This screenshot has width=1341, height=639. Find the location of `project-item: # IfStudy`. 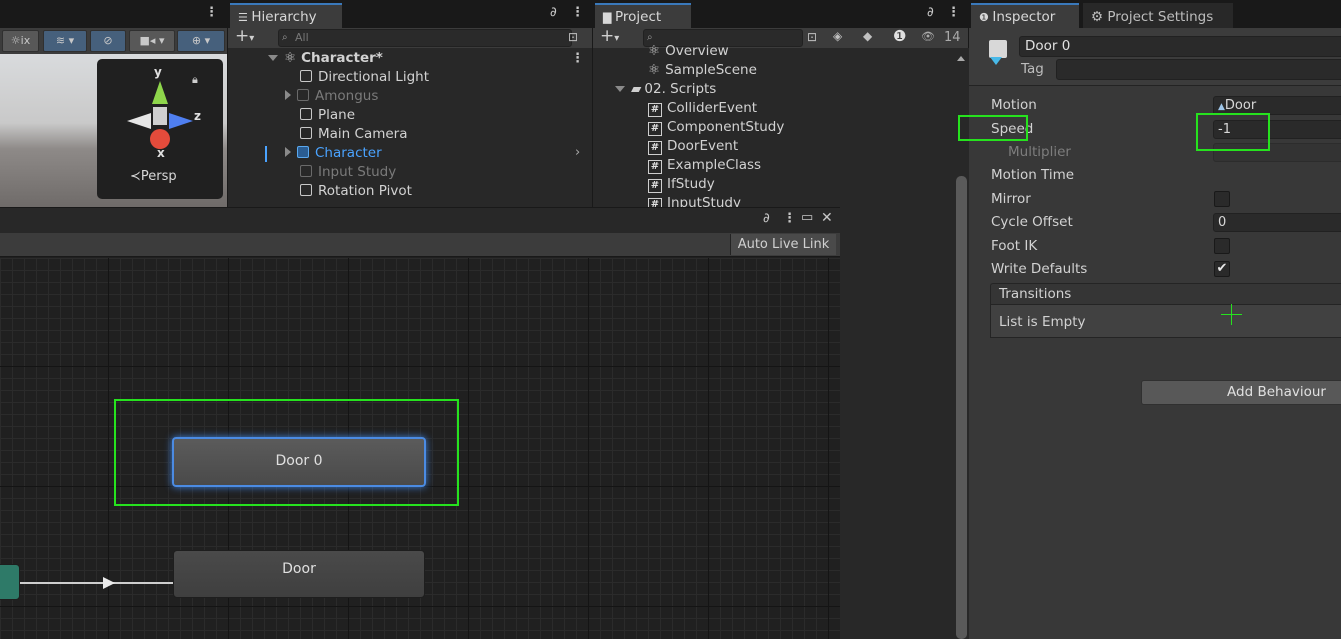

project-item: # IfStudy is located at coordinates (681, 184).